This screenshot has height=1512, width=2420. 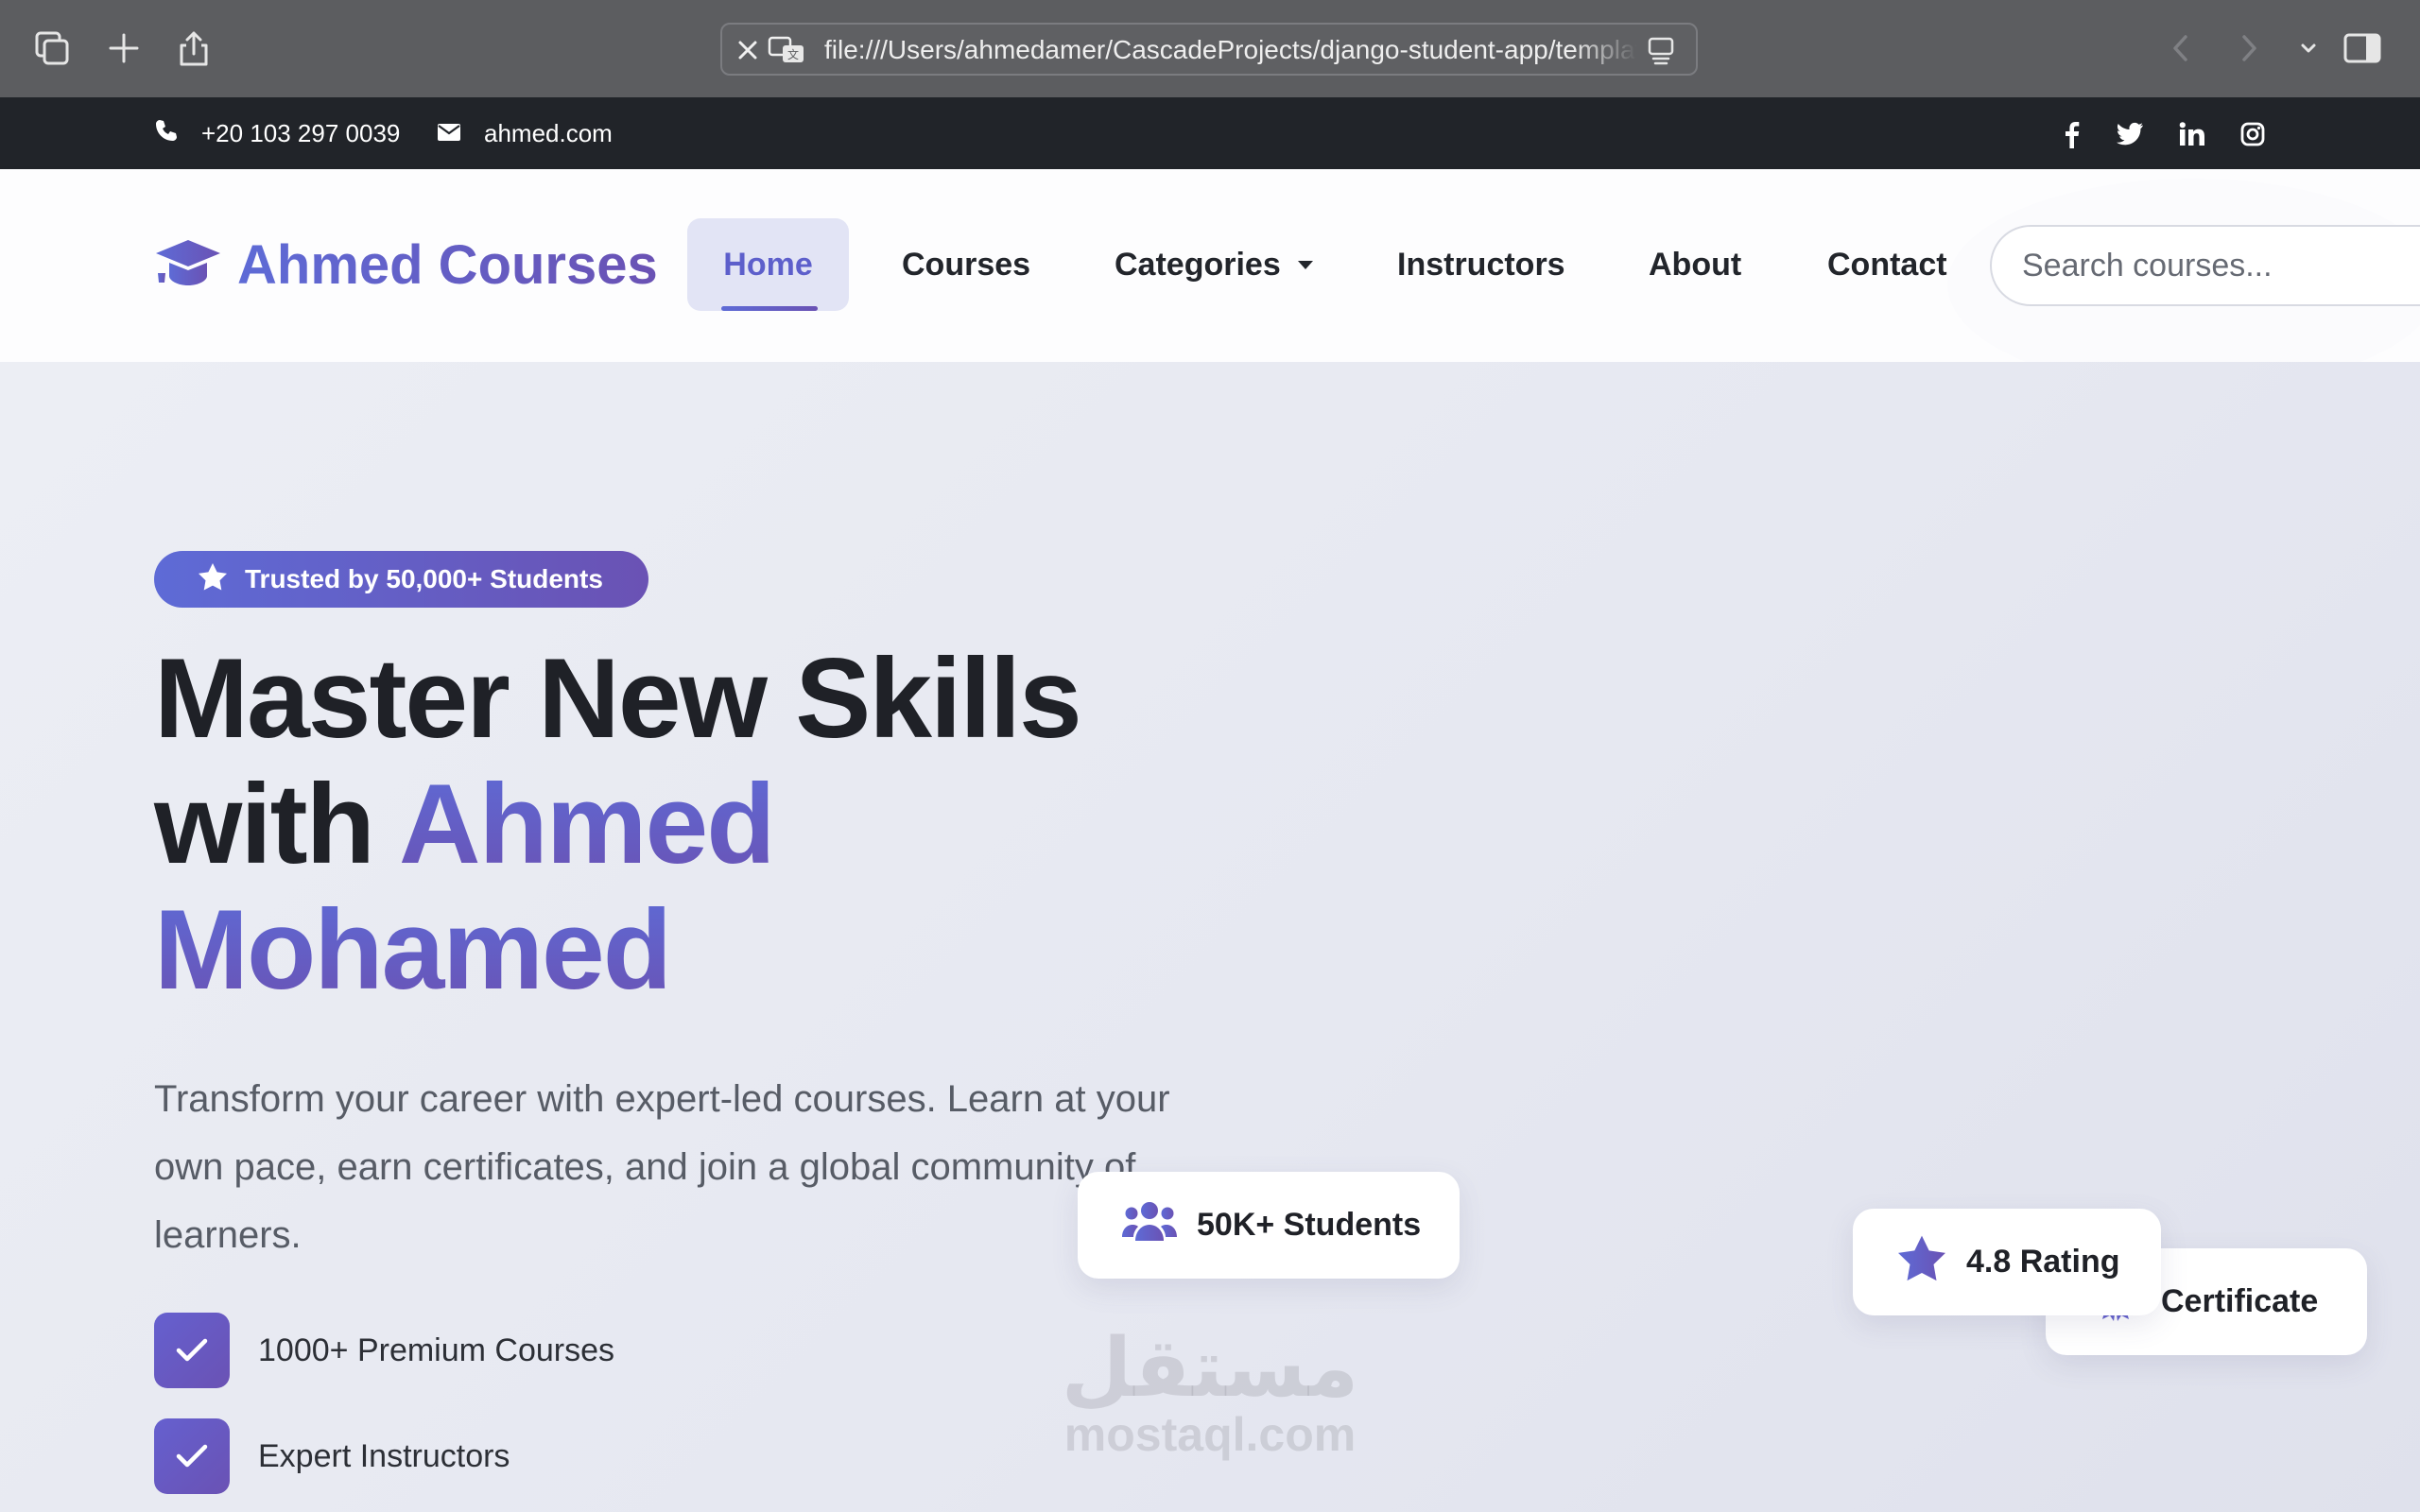 What do you see at coordinates (2220, 265) in the screenshot?
I see `search-input` at bounding box center [2220, 265].